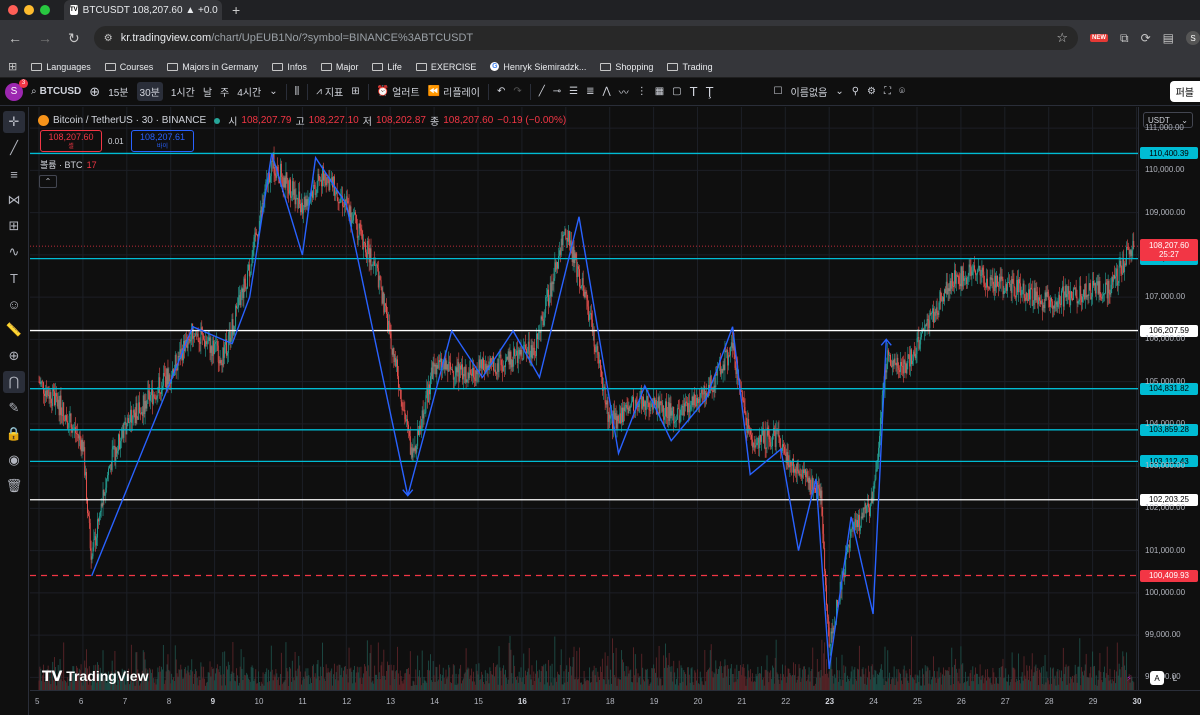 This screenshot has width=1200, height=715. What do you see at coordinates (454, 91) in the screenshot?
I see `replay-button: ⏪ 리플레이` at bounding box center [454, 91].